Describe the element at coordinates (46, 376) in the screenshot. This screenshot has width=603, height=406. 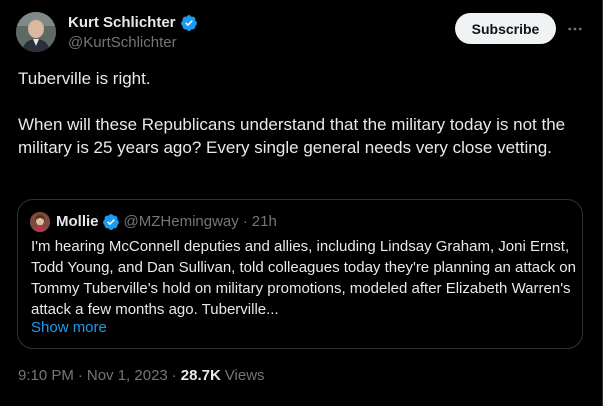
I see `tweet-time: 9:10 PM` at that location.